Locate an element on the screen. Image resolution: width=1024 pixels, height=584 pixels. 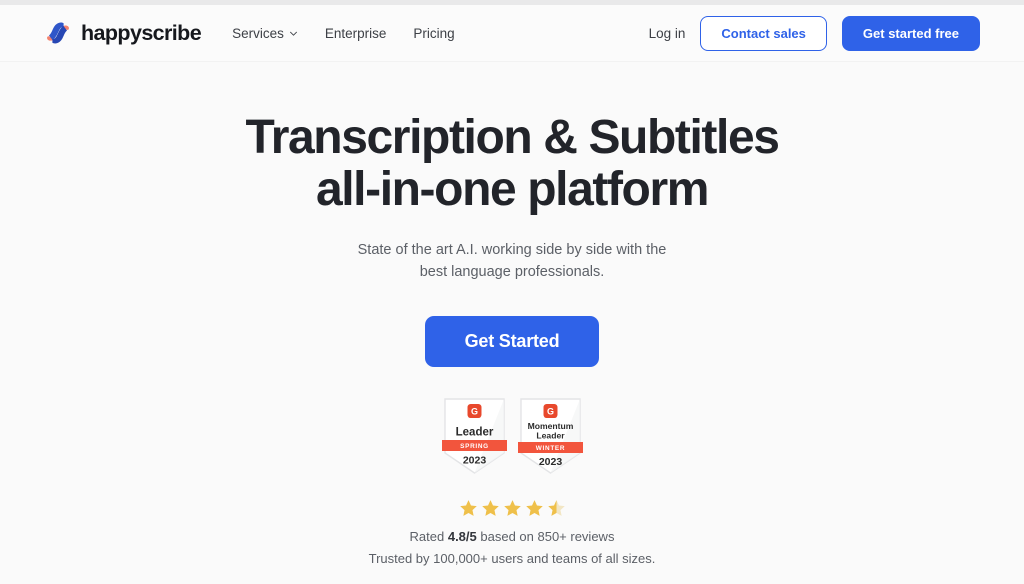
header-actions: Log in Contact sales Get started free is located at coordinates (814, 33).